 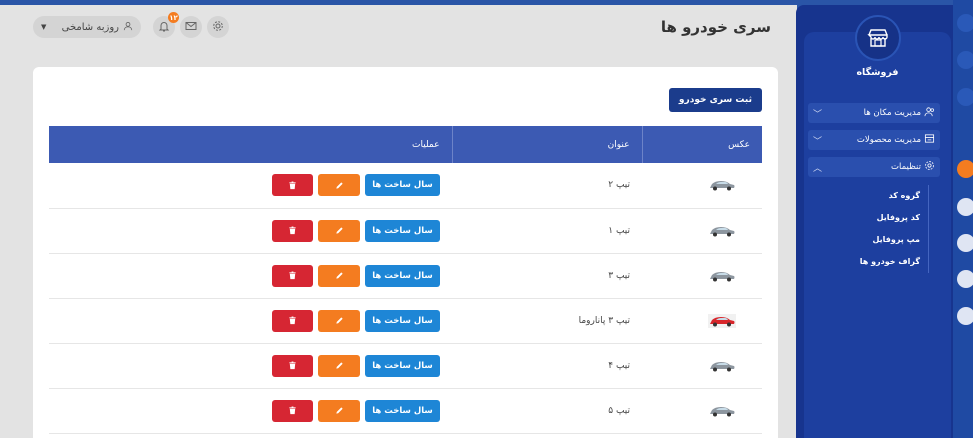 I want to click on table-row: تیپ ۵ سال ساخت ها, so click(x=405, y=410).